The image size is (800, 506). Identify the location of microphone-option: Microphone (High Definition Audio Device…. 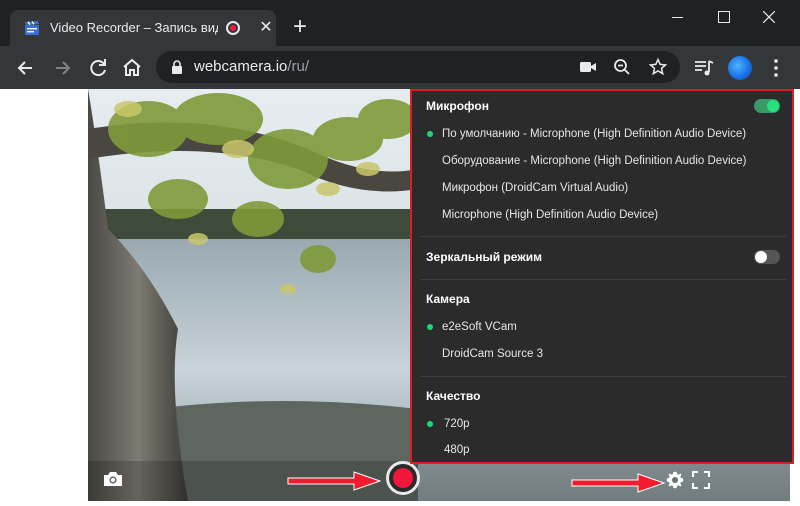
(550, 215).